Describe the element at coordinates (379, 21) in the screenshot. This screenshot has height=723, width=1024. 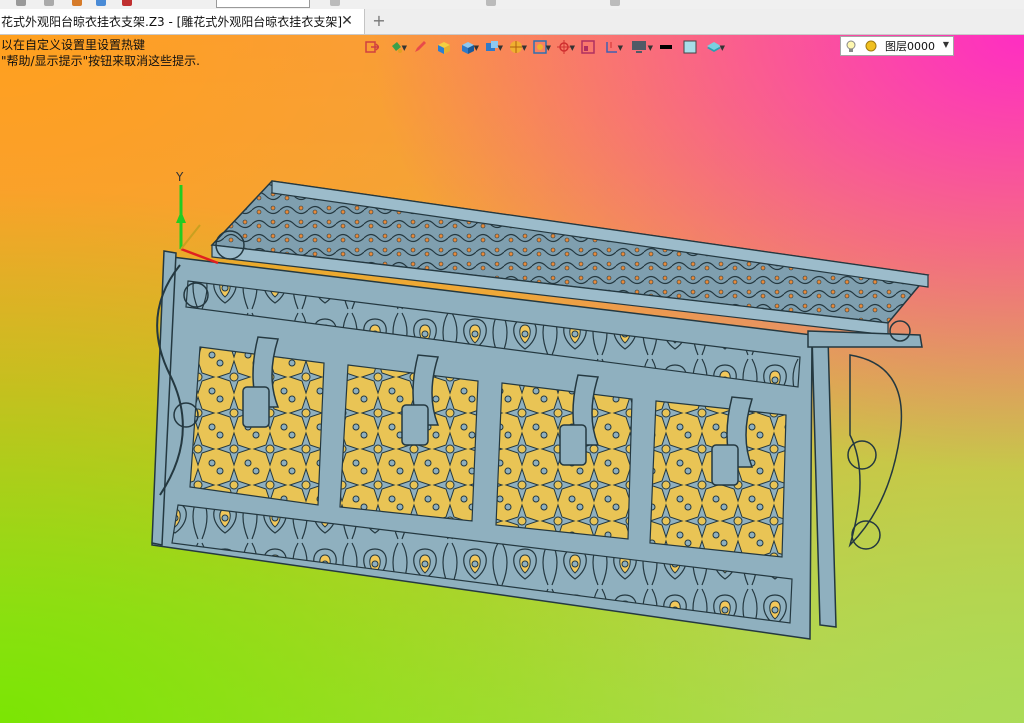
I see `add-tab-icon: +` at that location.